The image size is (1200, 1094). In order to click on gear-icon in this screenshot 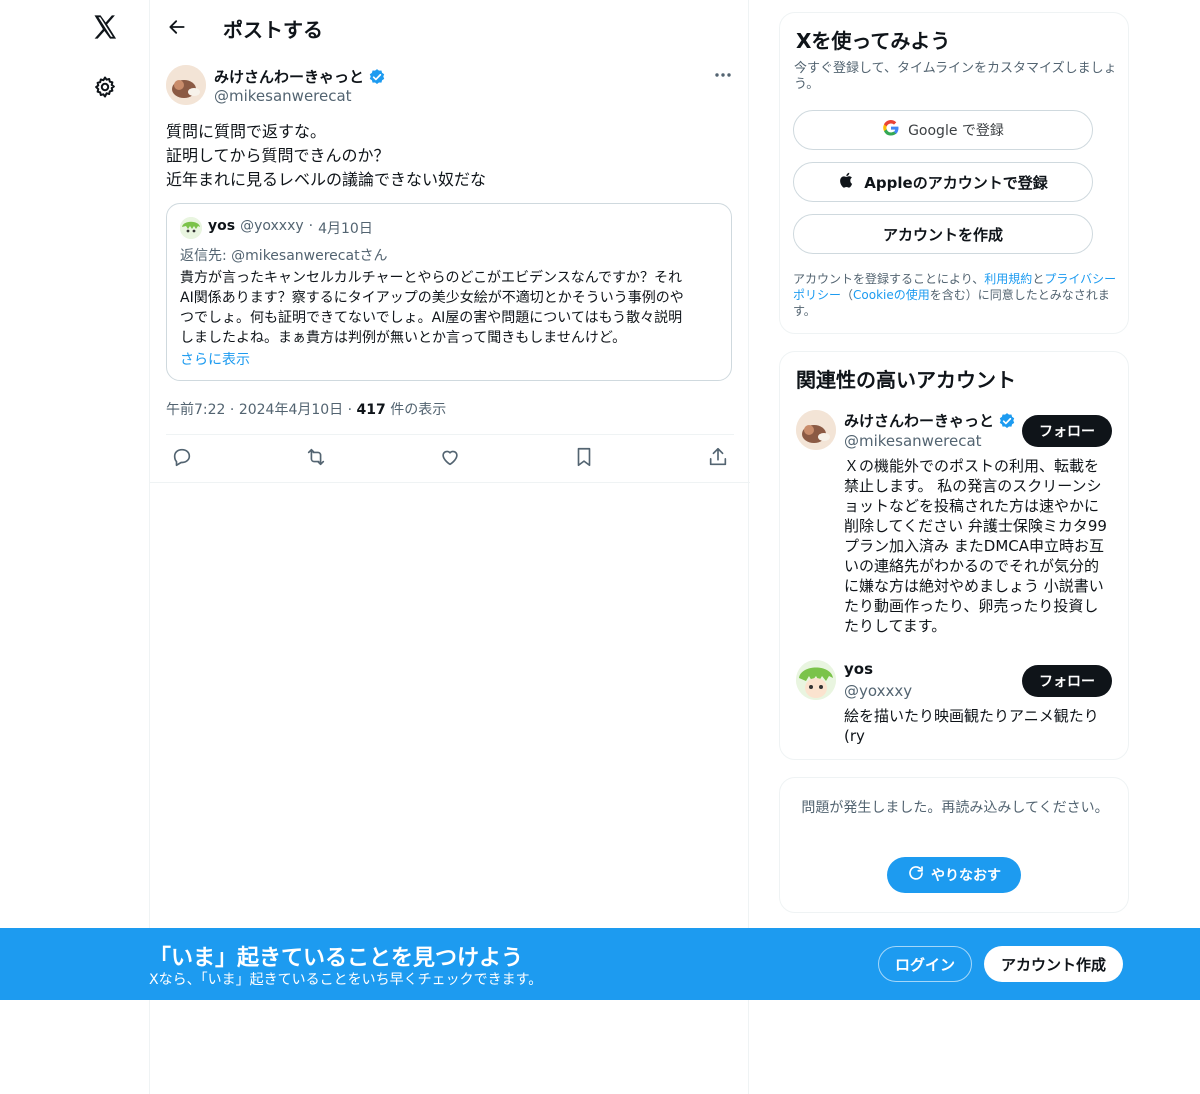, I will do `click(105, 87)`.